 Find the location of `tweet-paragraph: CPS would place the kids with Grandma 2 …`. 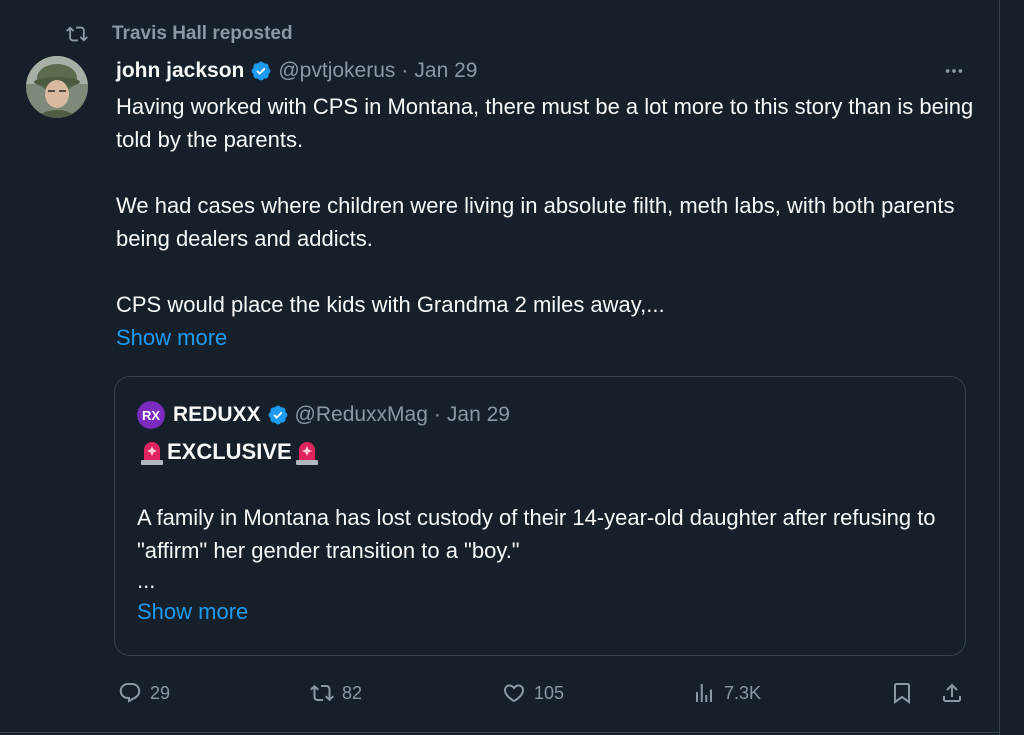

tweet-paragraph: CPS would place the kids with Grandma 2 … is located at coordinates (390, 304).